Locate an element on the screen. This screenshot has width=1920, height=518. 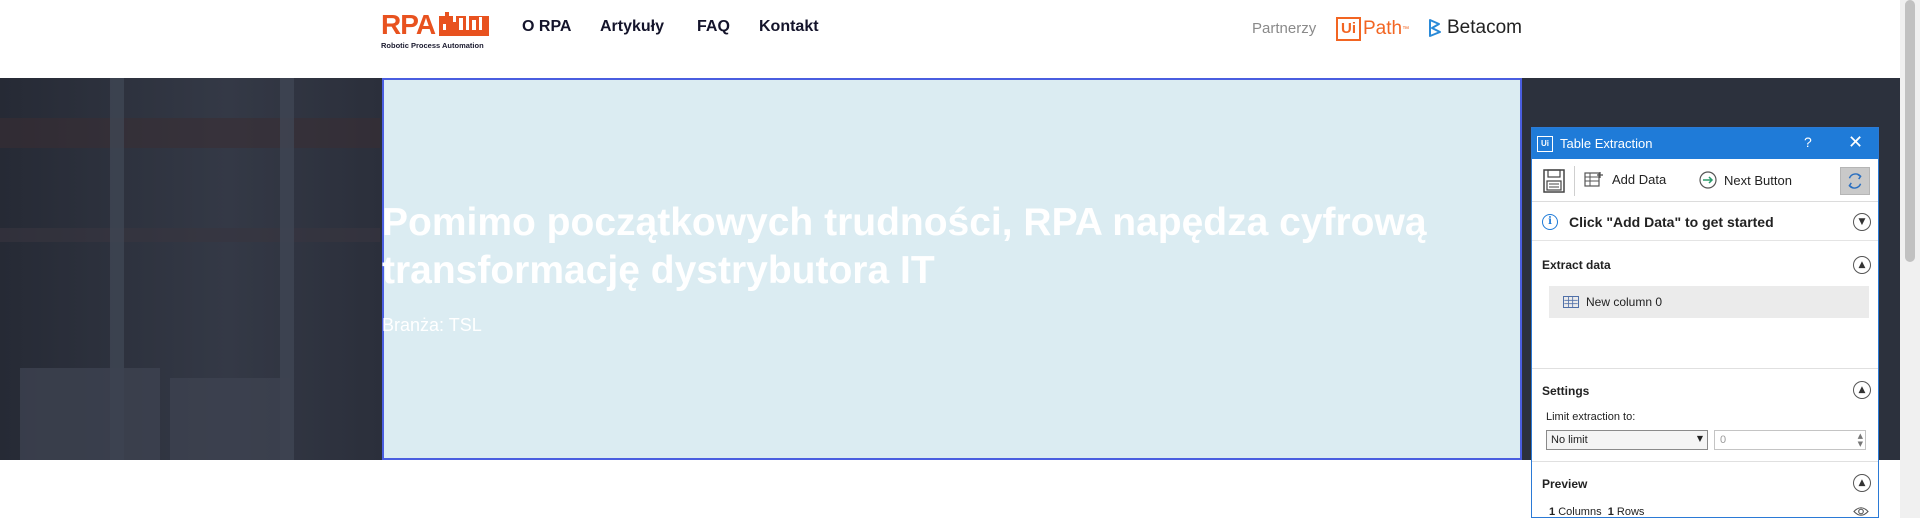
info-banner: i Click "Add Data" to get started ▼ is located at coordinates (1705, 222).